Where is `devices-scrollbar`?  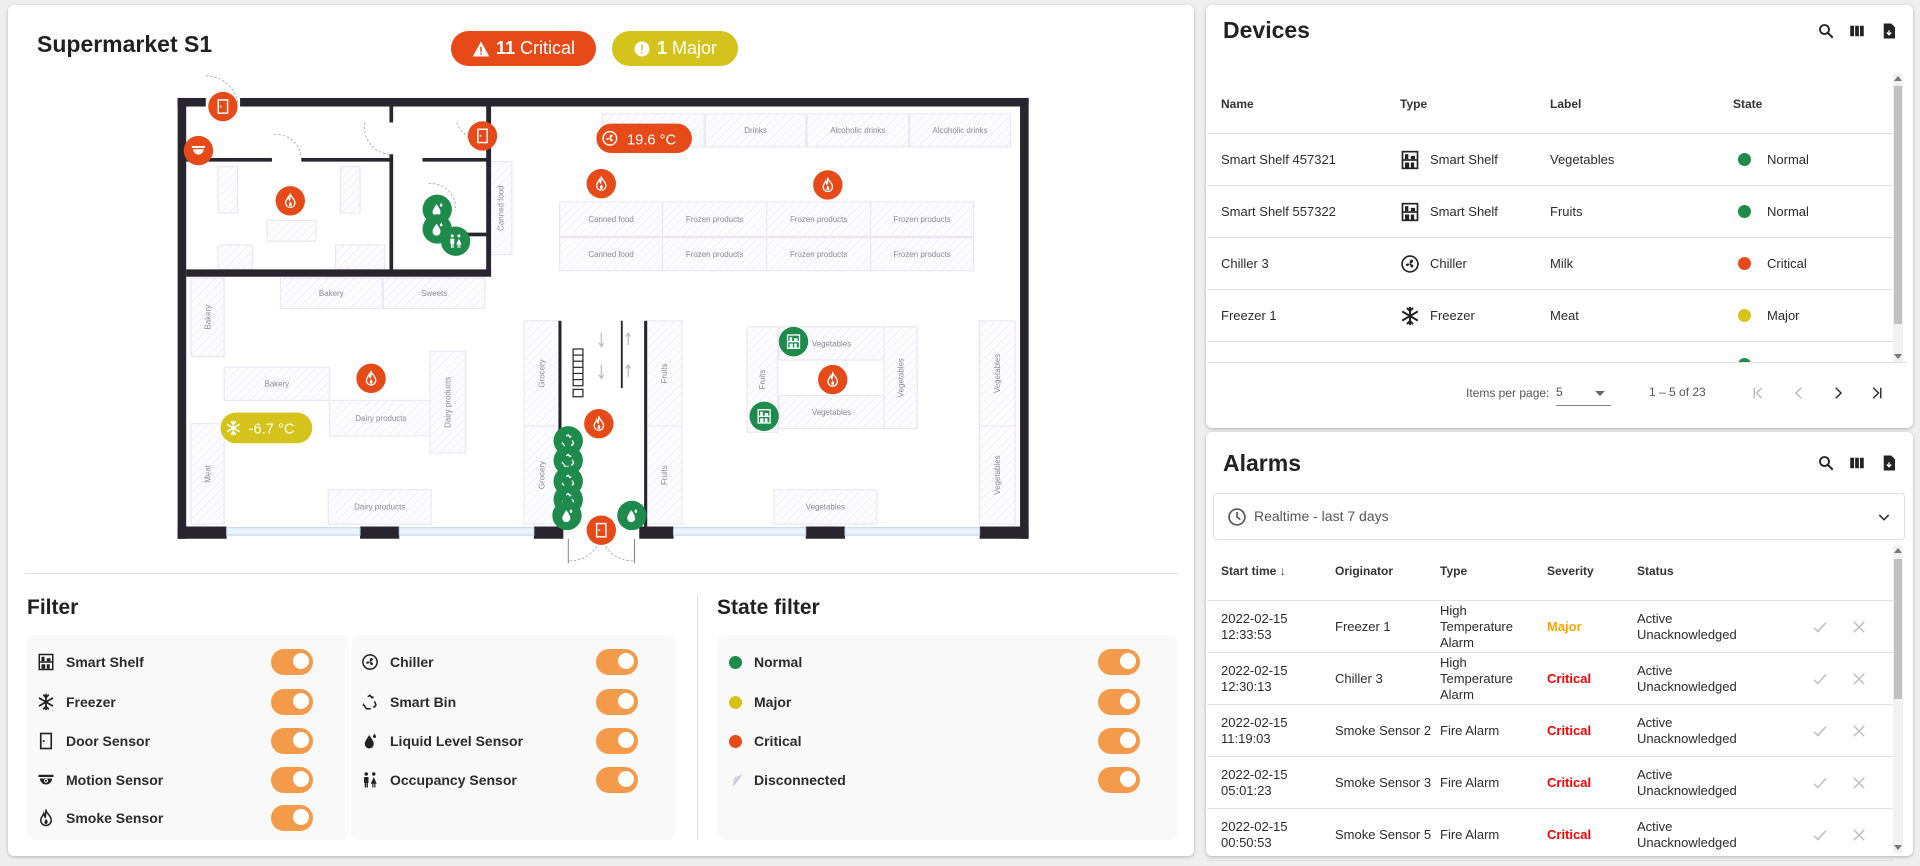 devices-scrollbar is located at coordinates (1898, 217).